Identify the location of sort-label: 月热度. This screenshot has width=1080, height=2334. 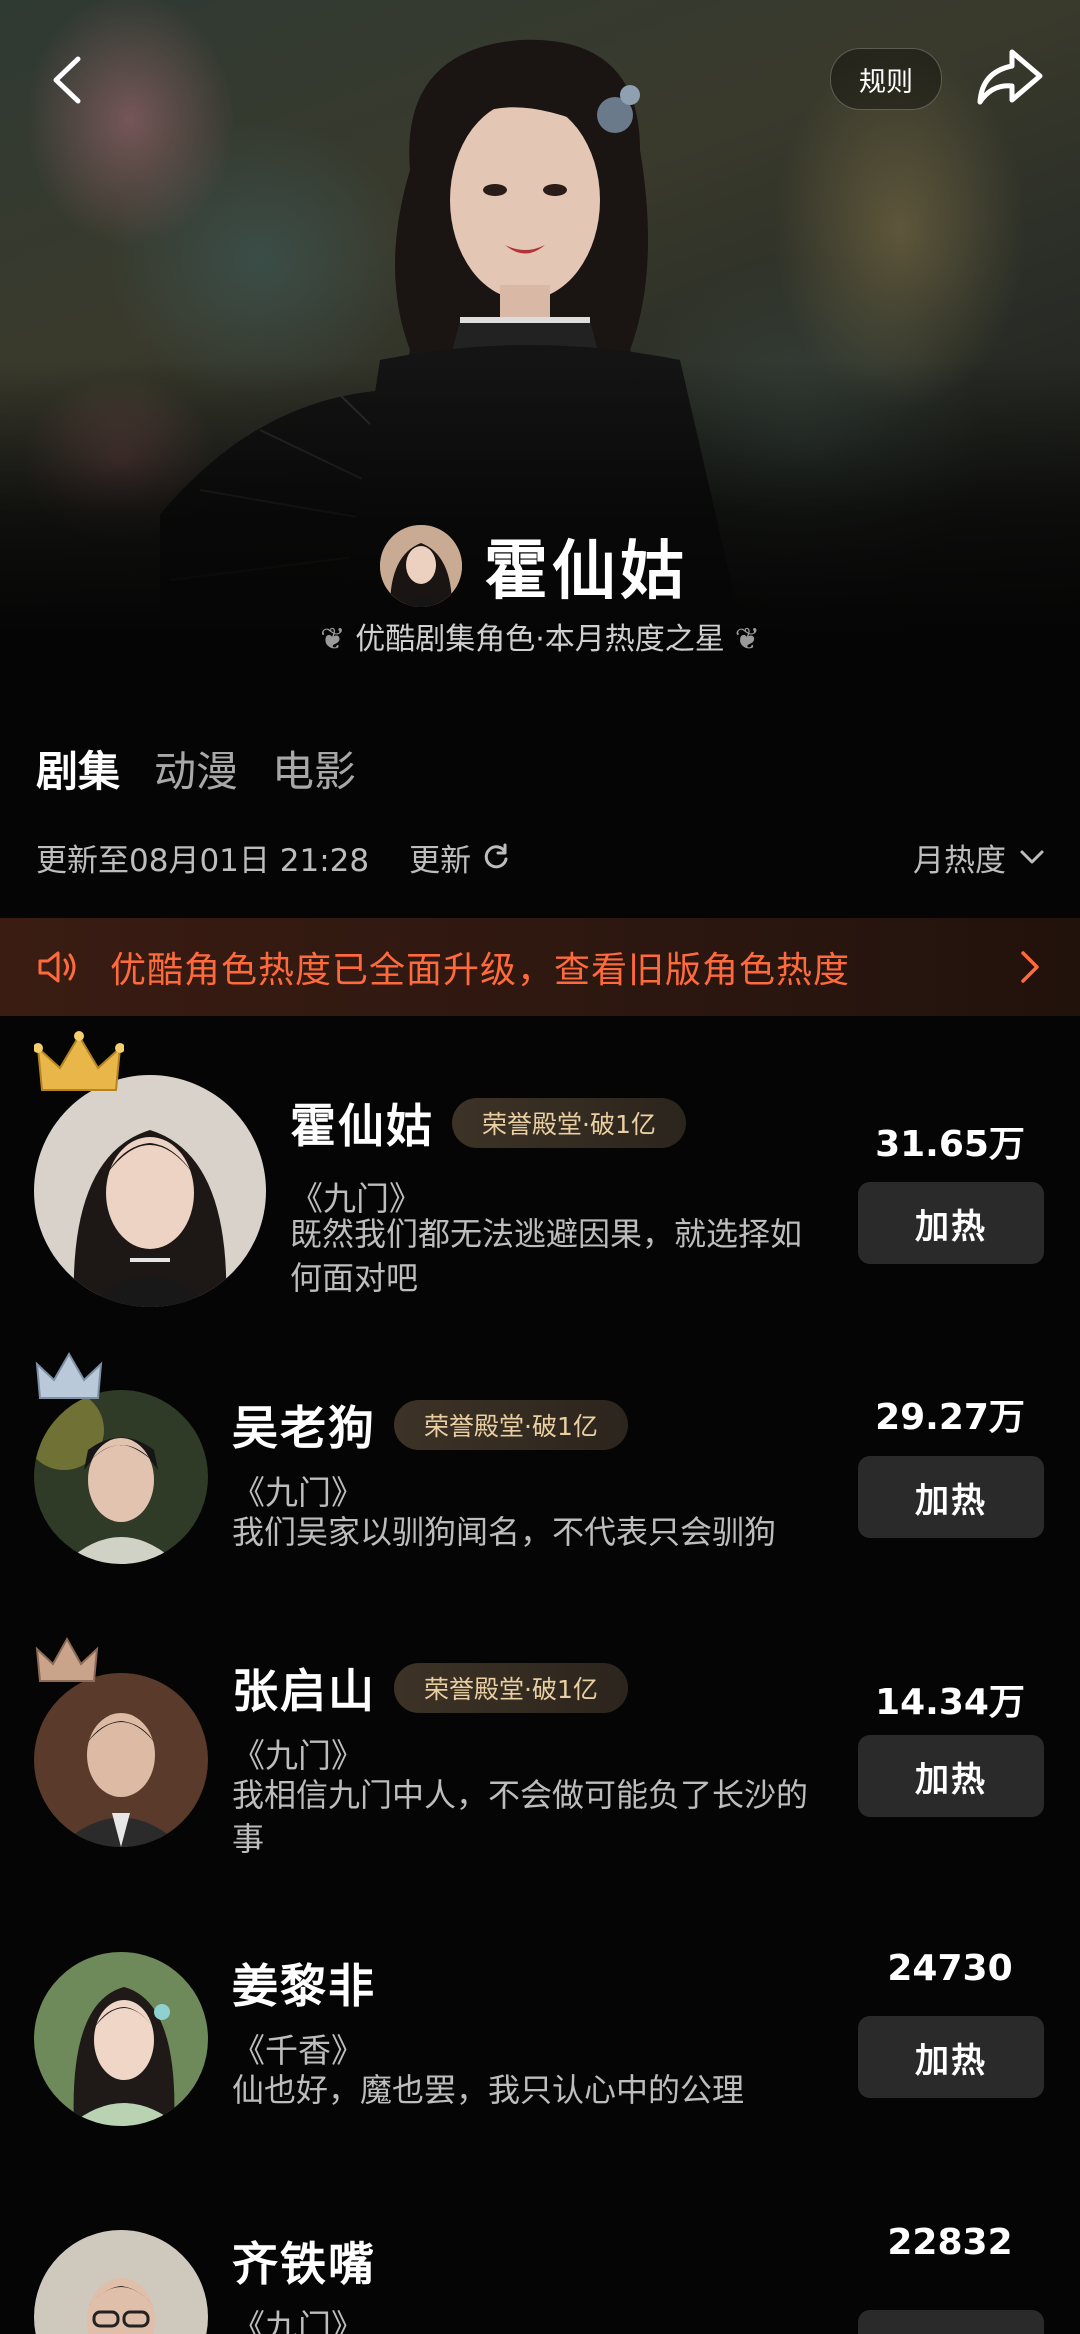
(959, 860).